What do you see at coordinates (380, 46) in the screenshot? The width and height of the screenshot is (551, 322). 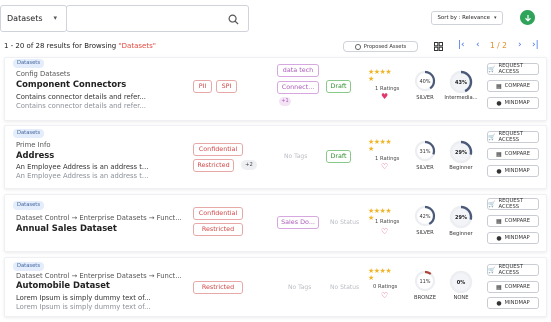 I see `proposed-assets-button: Proposed Assets` at bounding box center [380, 46].